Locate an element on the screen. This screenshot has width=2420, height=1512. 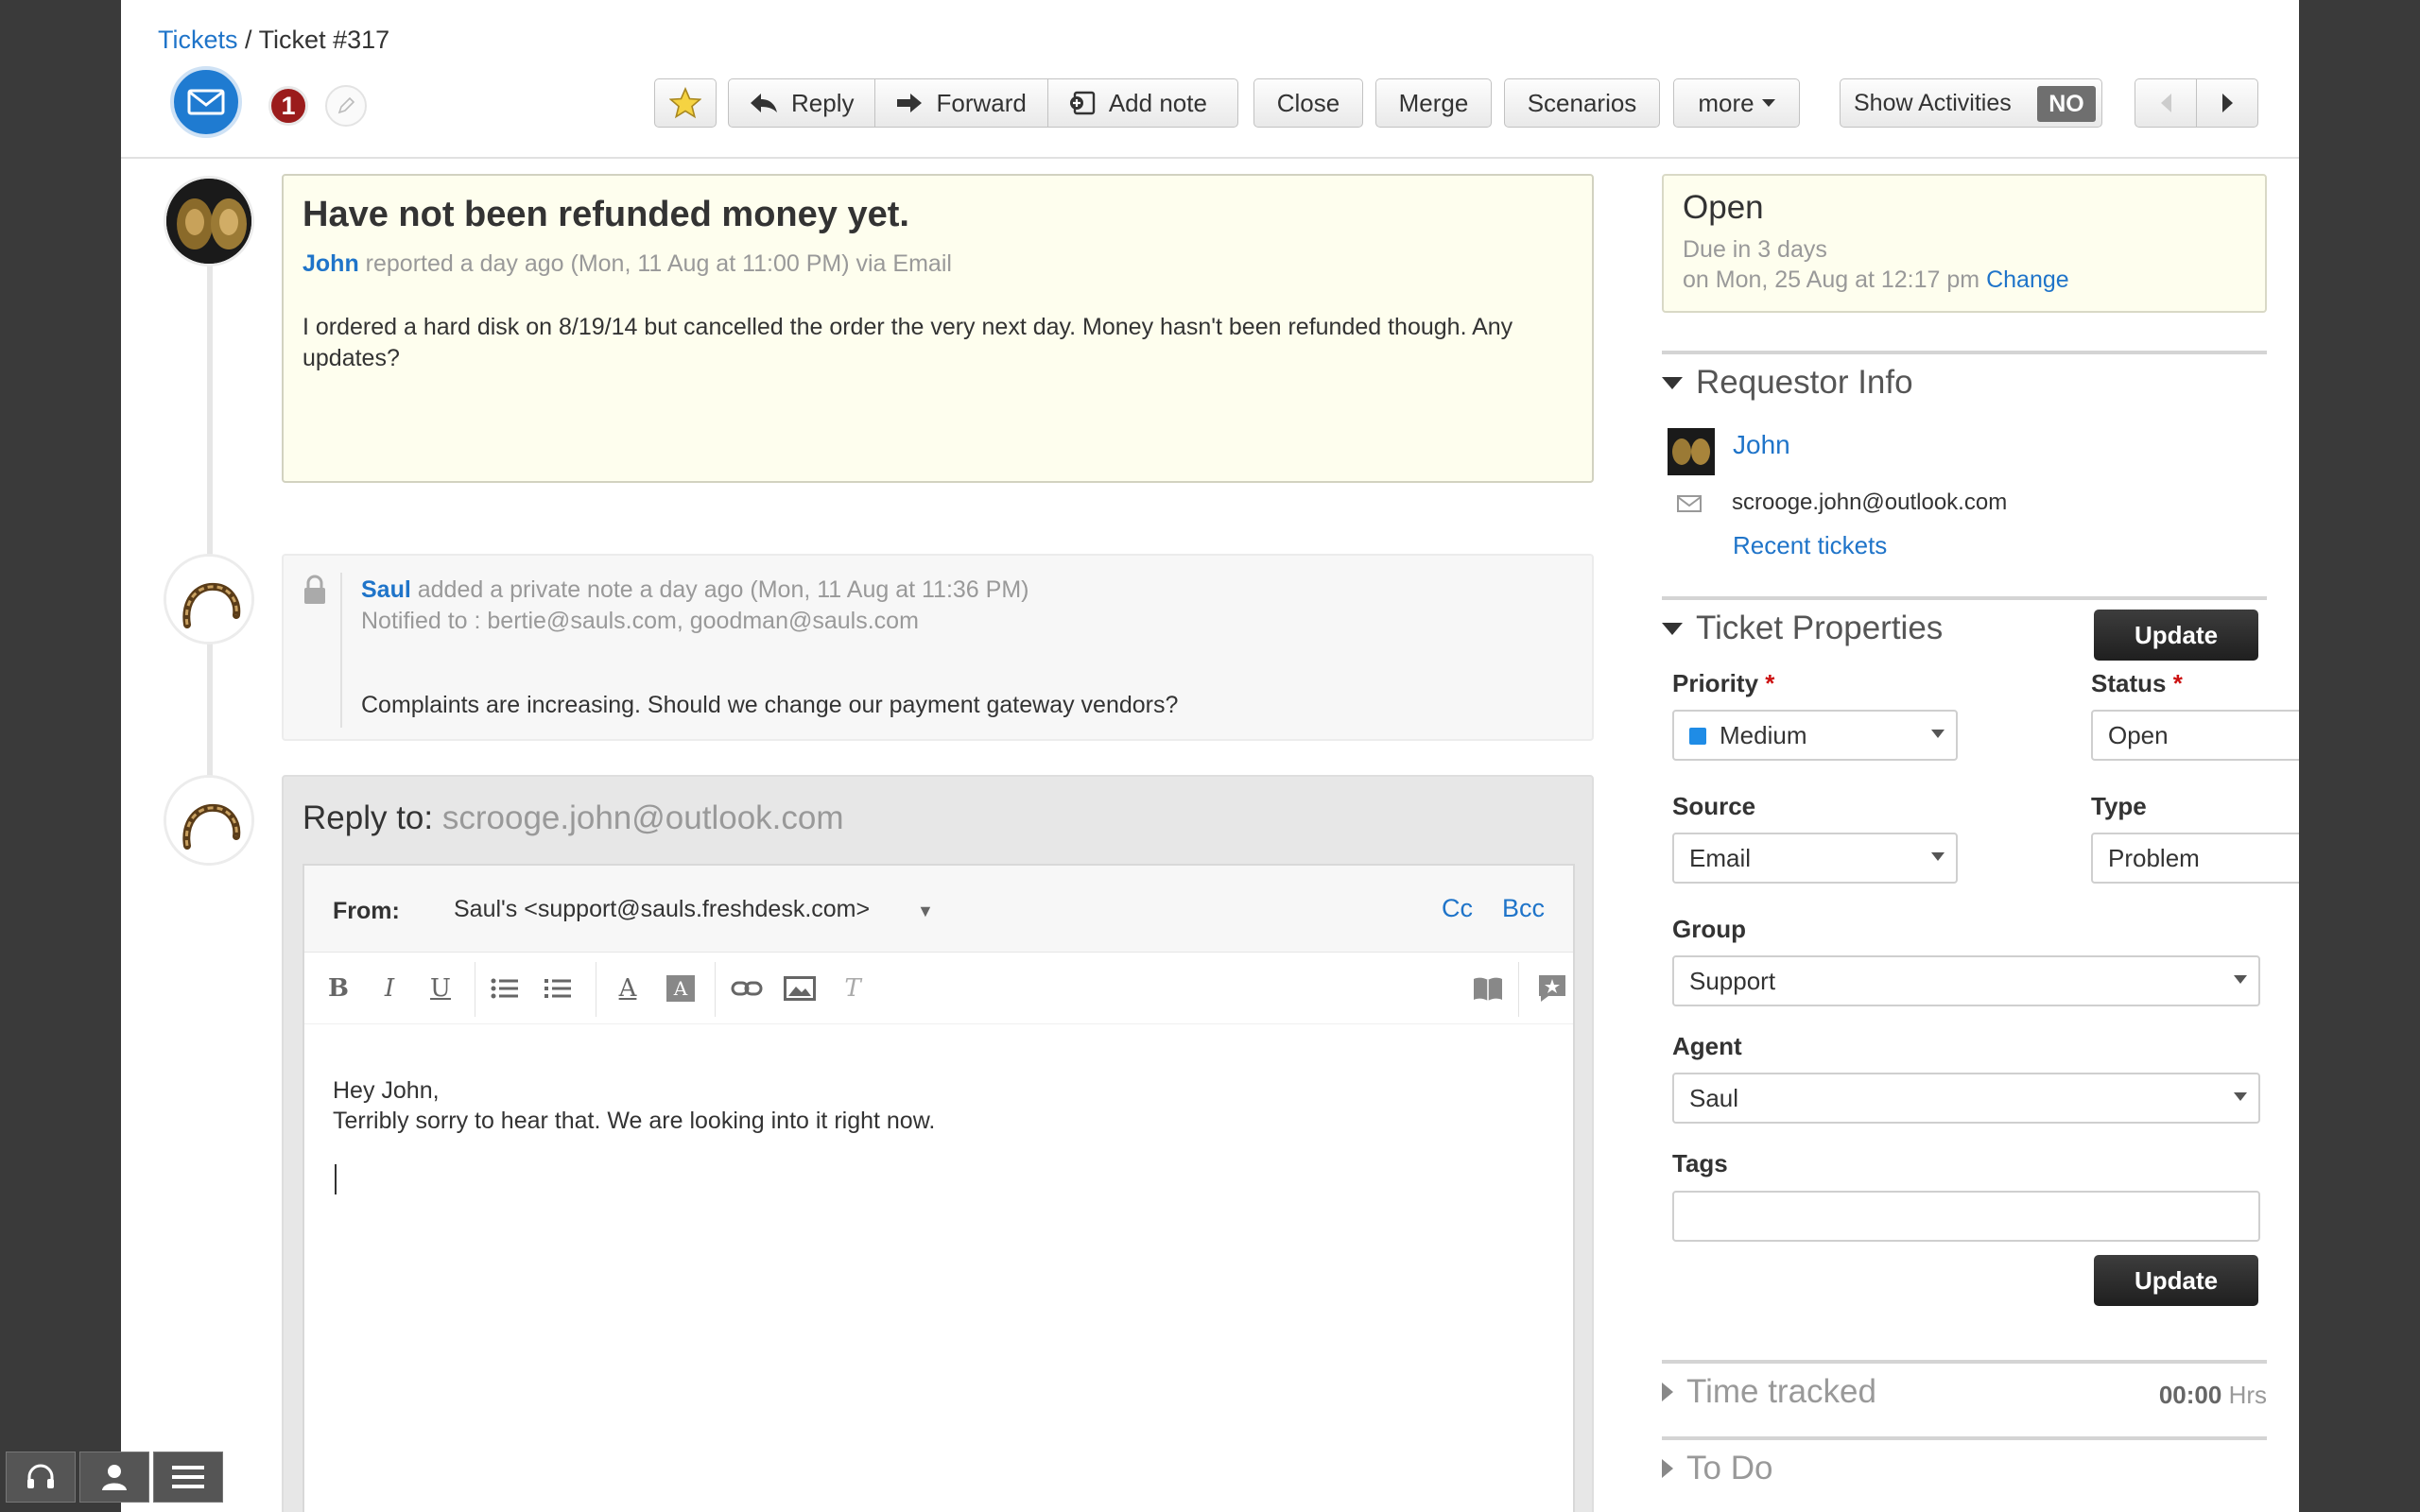
source-label: Source is located at coordinates (1714, 806).